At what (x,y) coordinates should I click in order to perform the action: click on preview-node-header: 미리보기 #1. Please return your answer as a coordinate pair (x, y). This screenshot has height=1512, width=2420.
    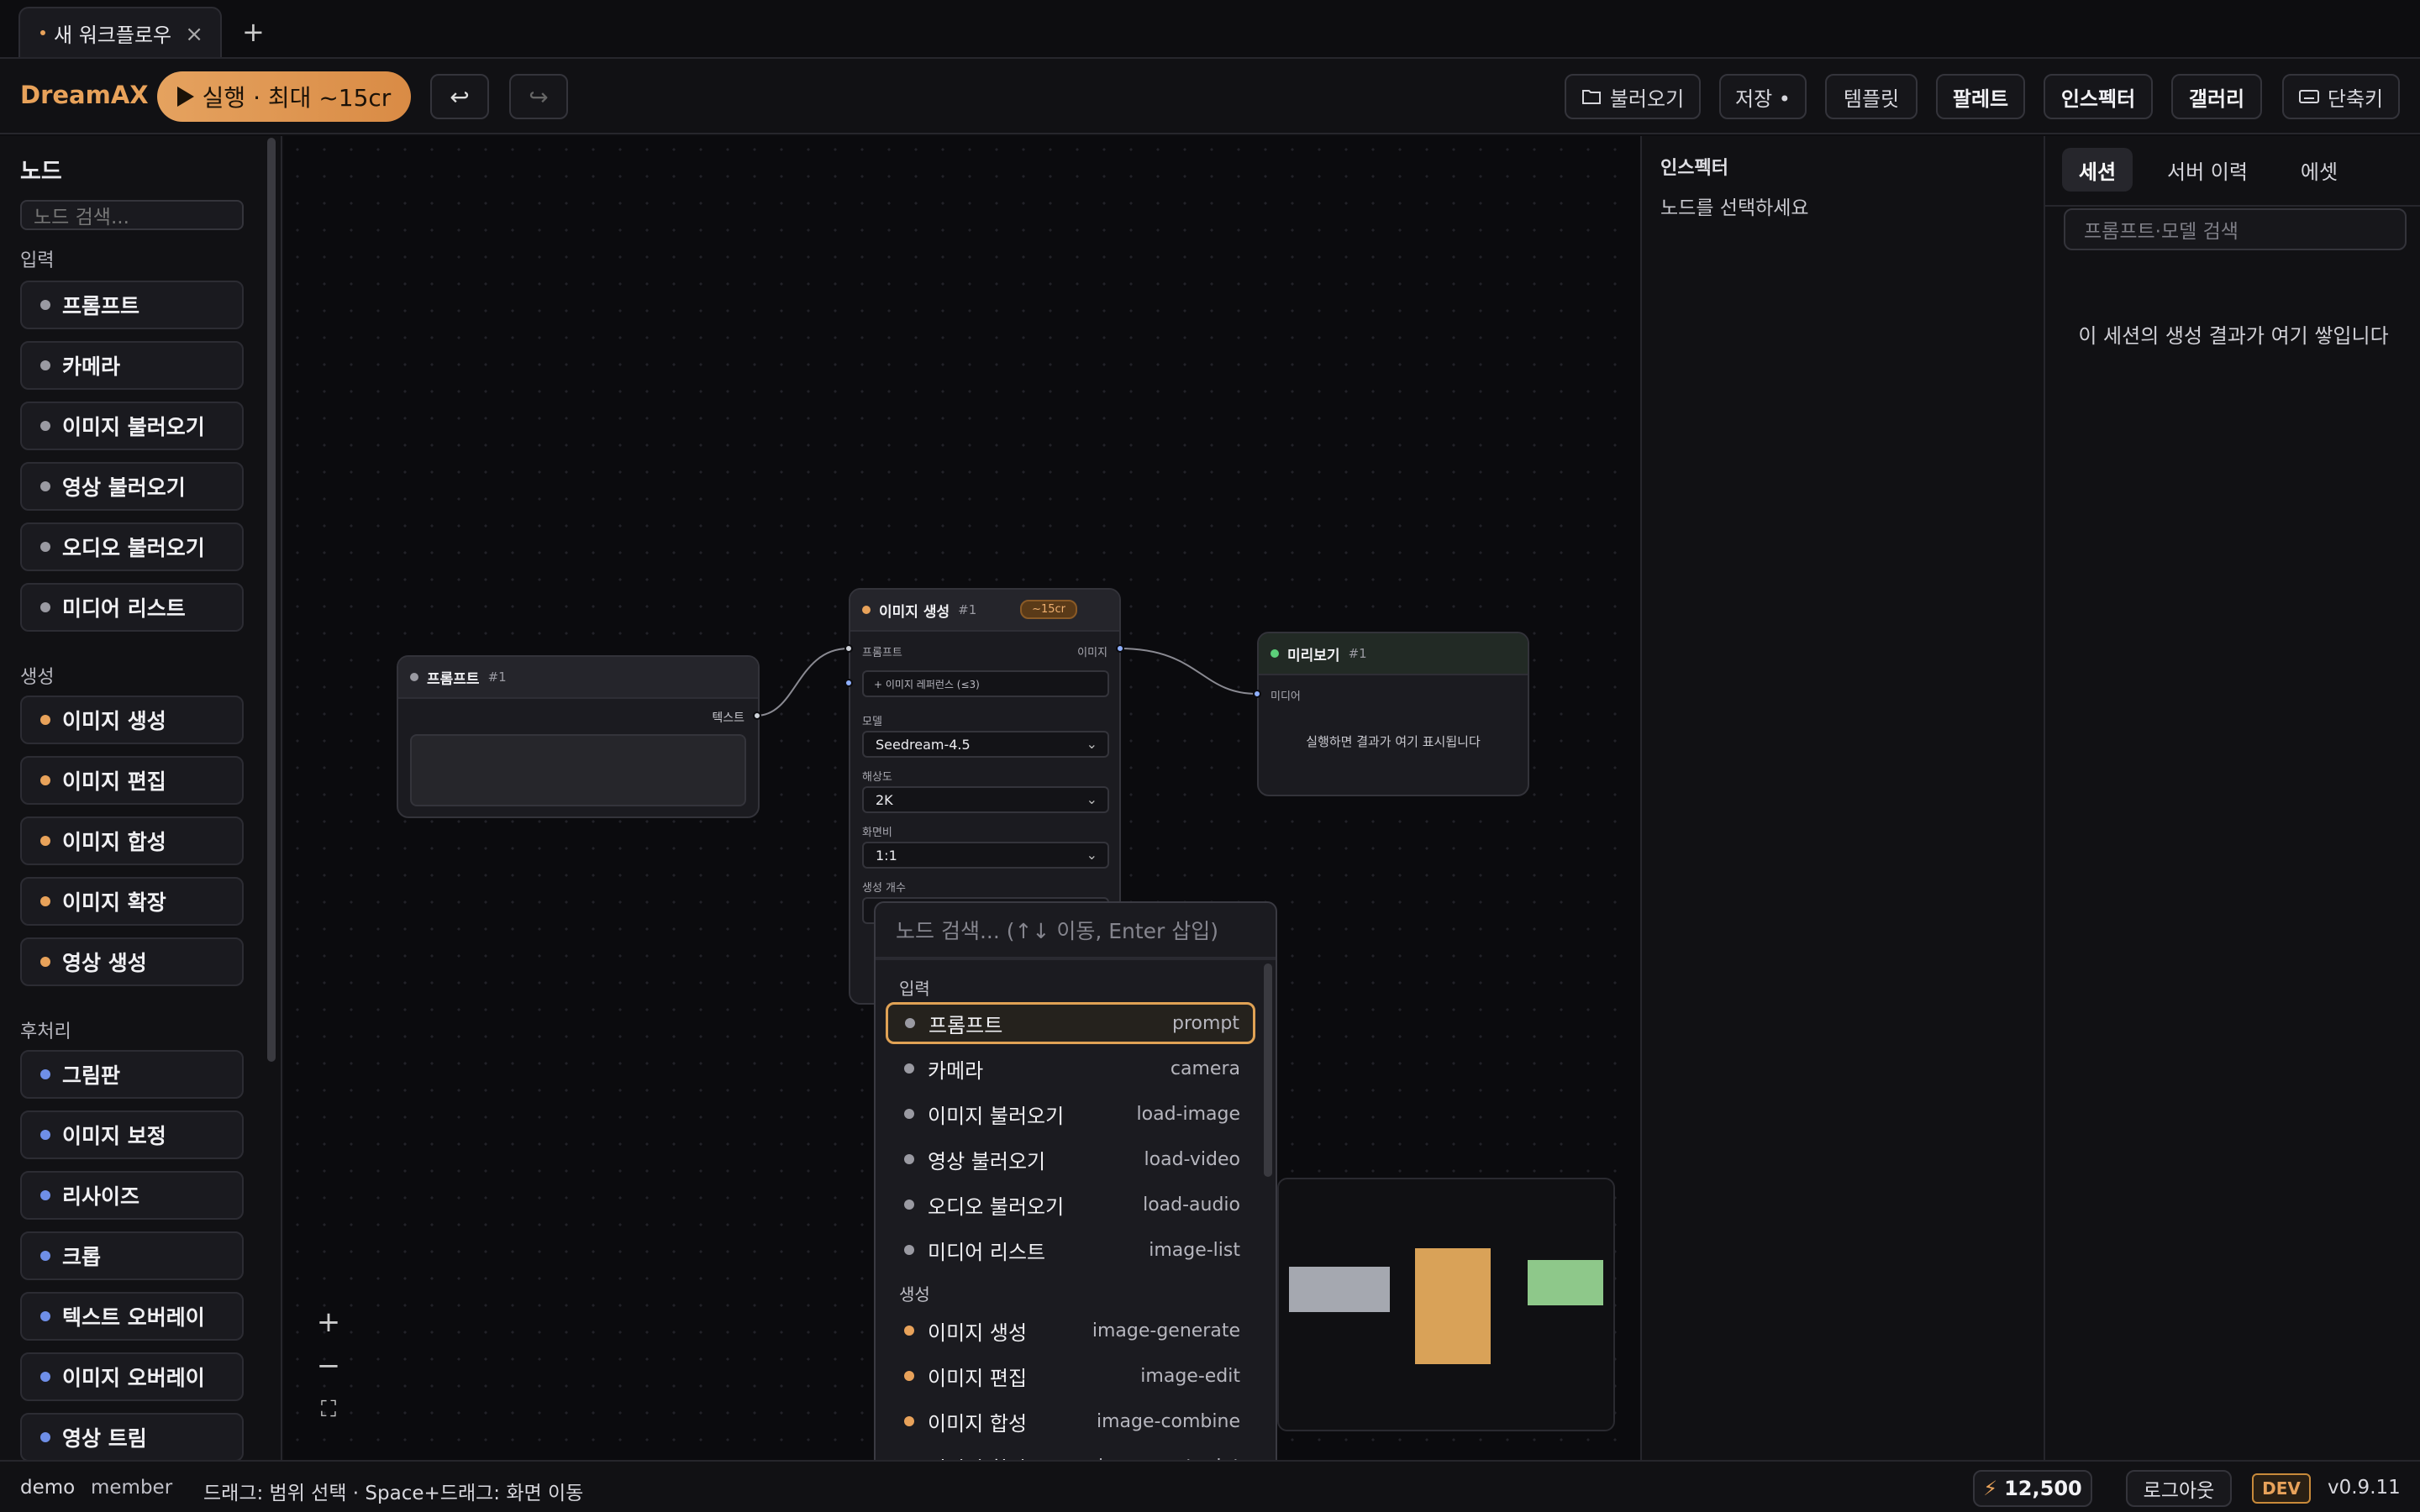
    Looking at the image, I should click on (1393, 654).